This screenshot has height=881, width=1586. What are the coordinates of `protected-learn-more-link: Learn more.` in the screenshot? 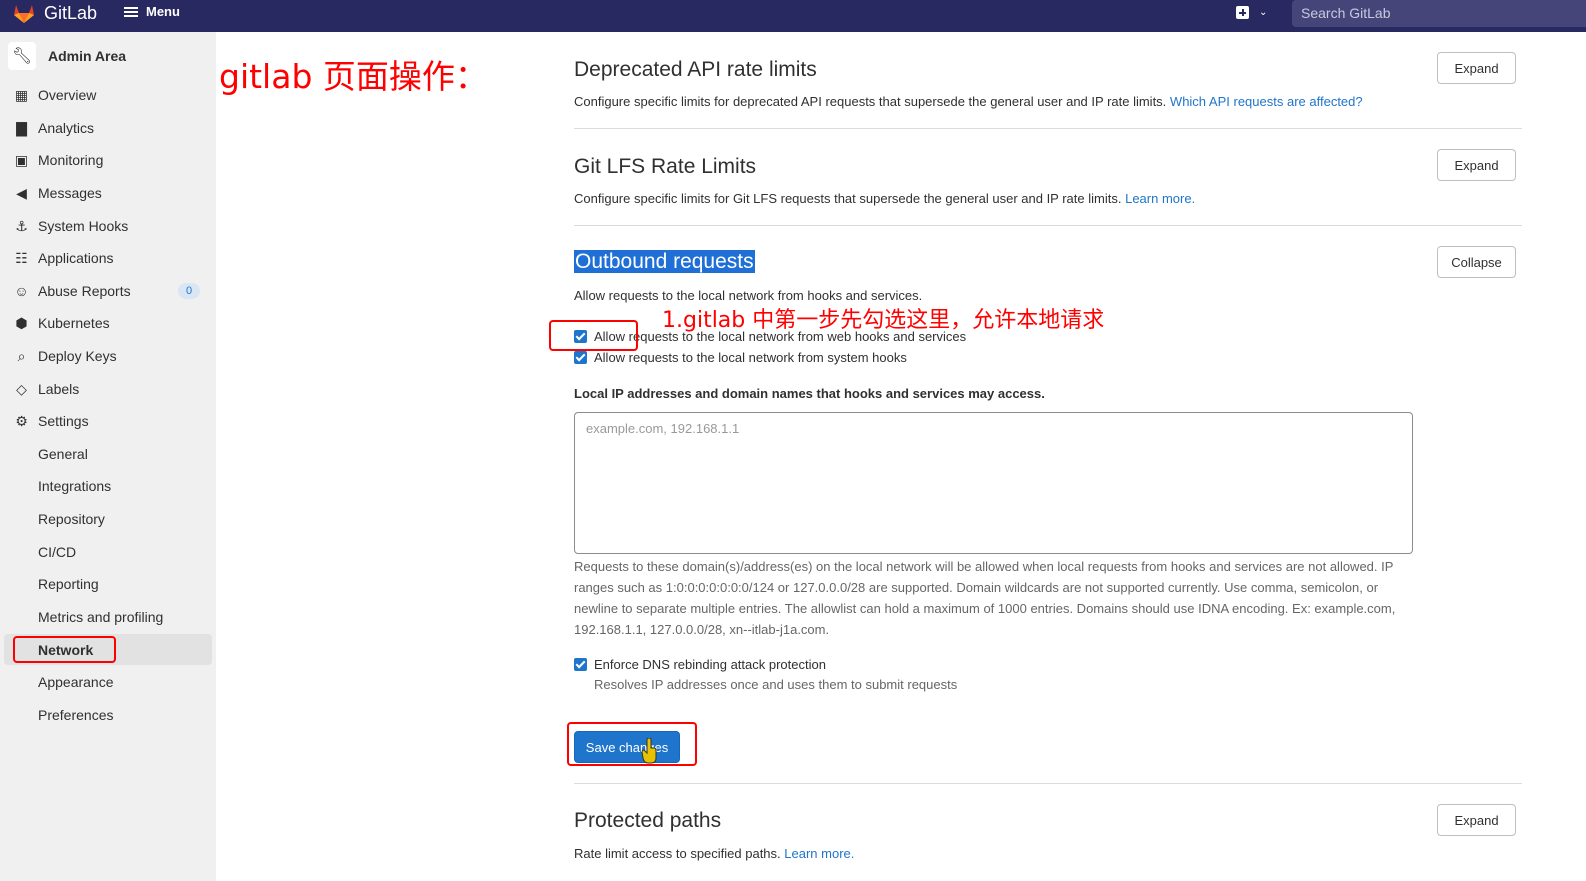 It's located at (819, 853).